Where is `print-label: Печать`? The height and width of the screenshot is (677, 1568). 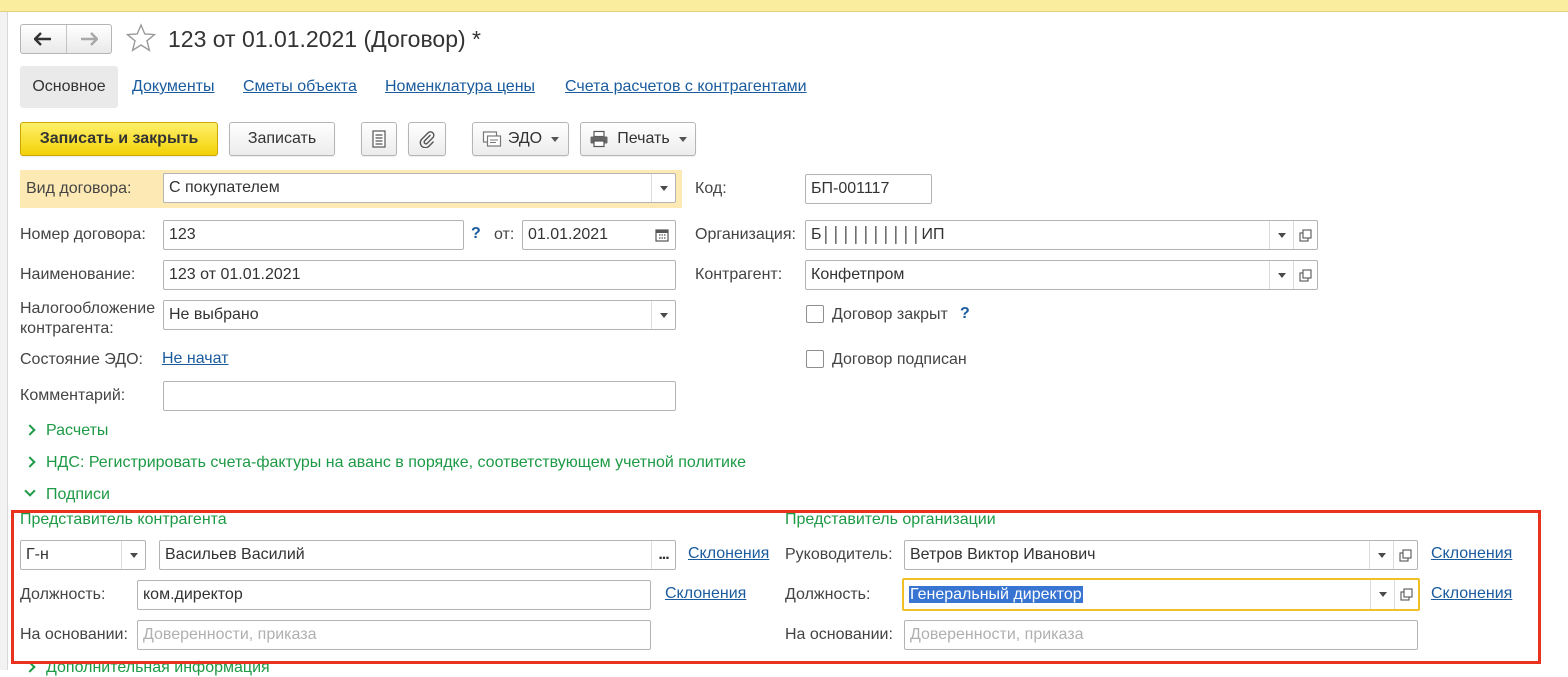
print-label: Печать is located at coordinates (643, 138).